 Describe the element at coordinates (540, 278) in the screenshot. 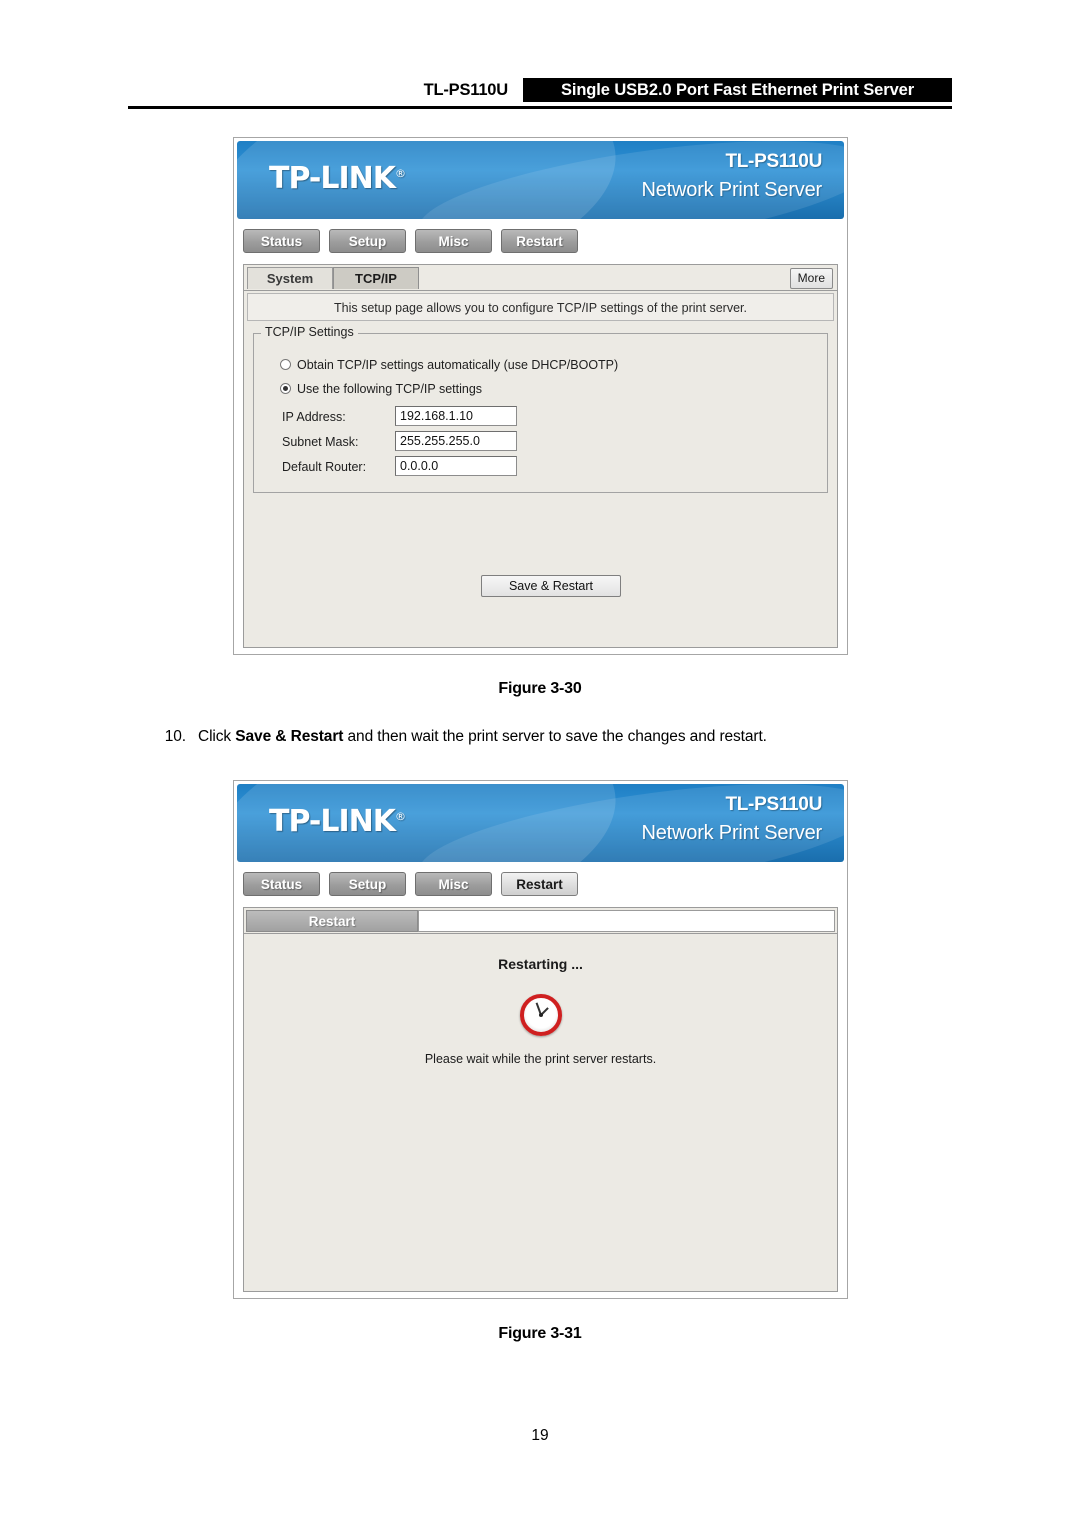

I see `sub-tab-row: System TCP/IP More` at that location.